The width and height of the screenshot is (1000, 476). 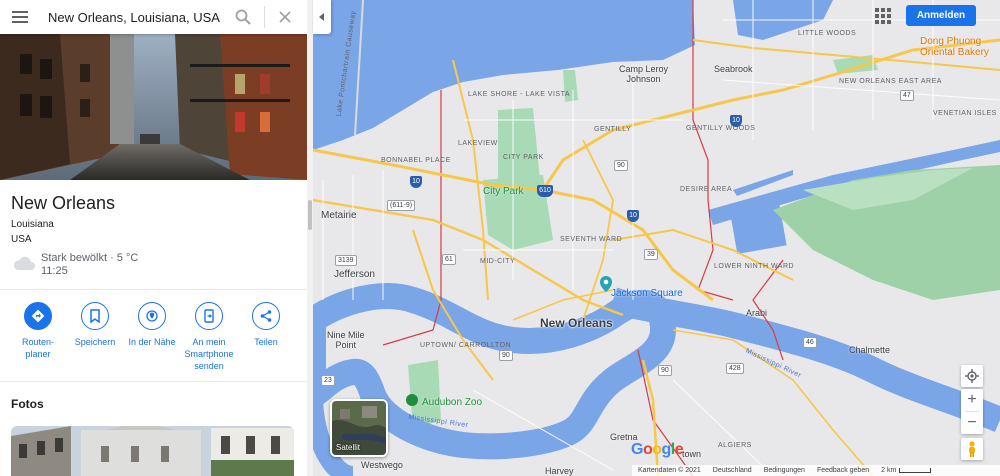 What do you see at coordinates (264, 17) in the screenshot?
I see `search-divider` at bounding box center [264, 17].